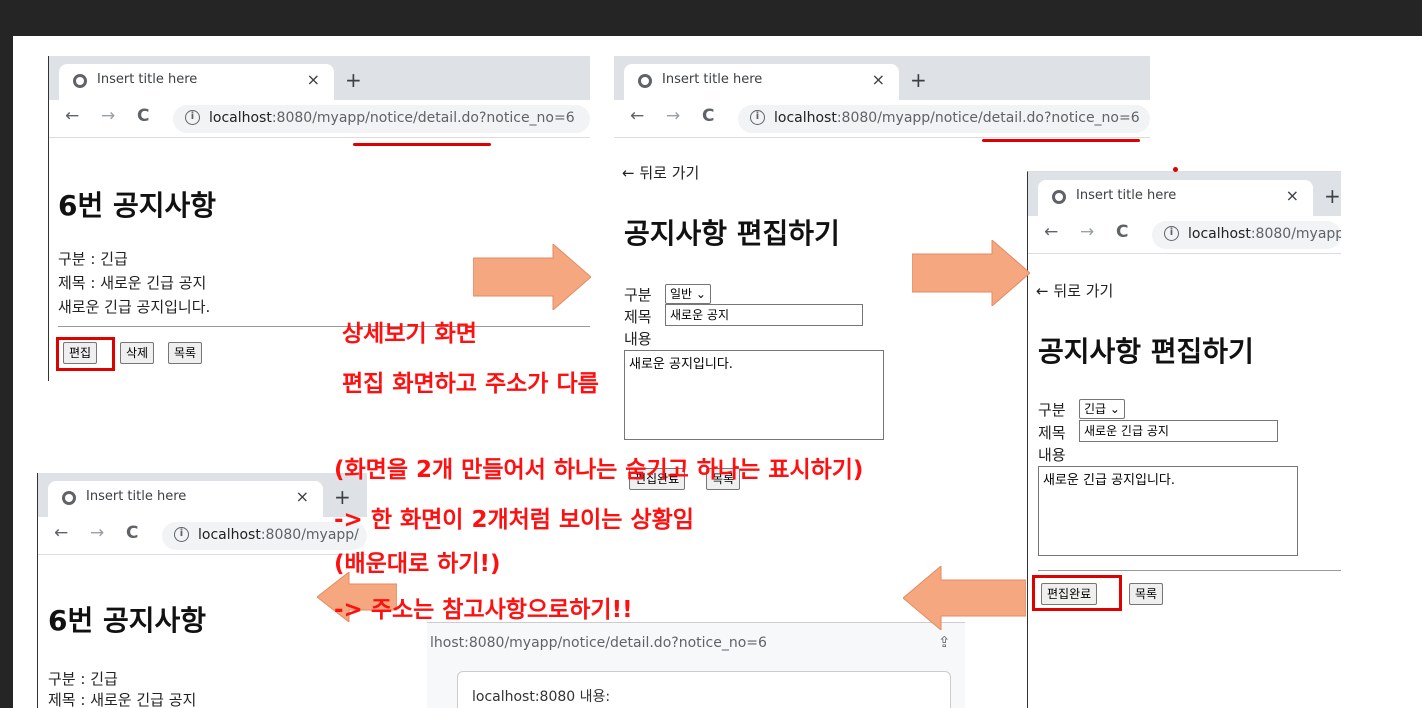  Describe the element at coordinates (599, 470) in the screenshot. I see `note-two-screens: (화면을 2개 만들어서 하나는 숨기고 하나는 표시하기)` at that location.